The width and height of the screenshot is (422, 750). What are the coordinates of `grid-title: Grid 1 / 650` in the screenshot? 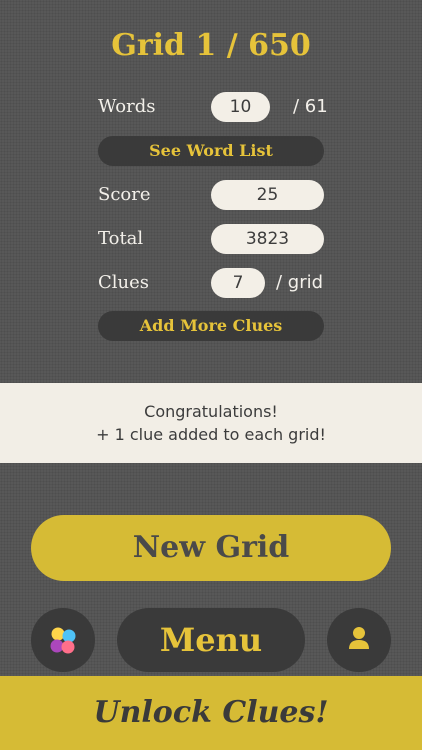 It's located at (211, 45).